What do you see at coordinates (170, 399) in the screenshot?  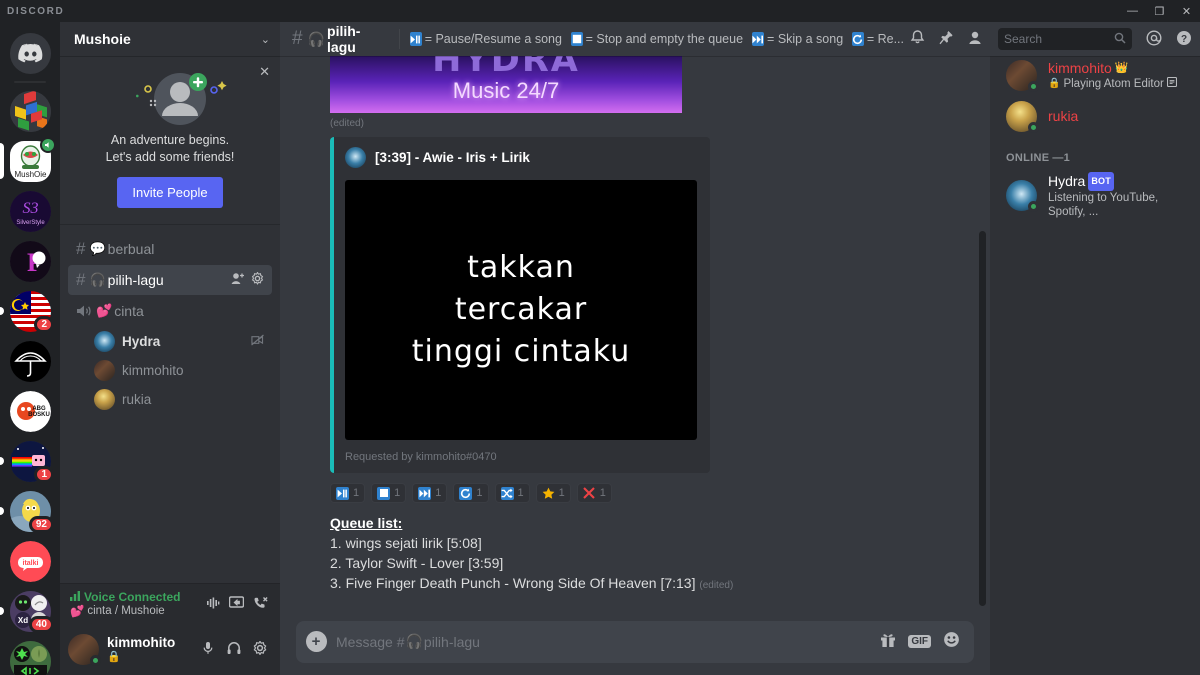 I see `voice-member-rukia: rukia` at bounding box center [170, 399].